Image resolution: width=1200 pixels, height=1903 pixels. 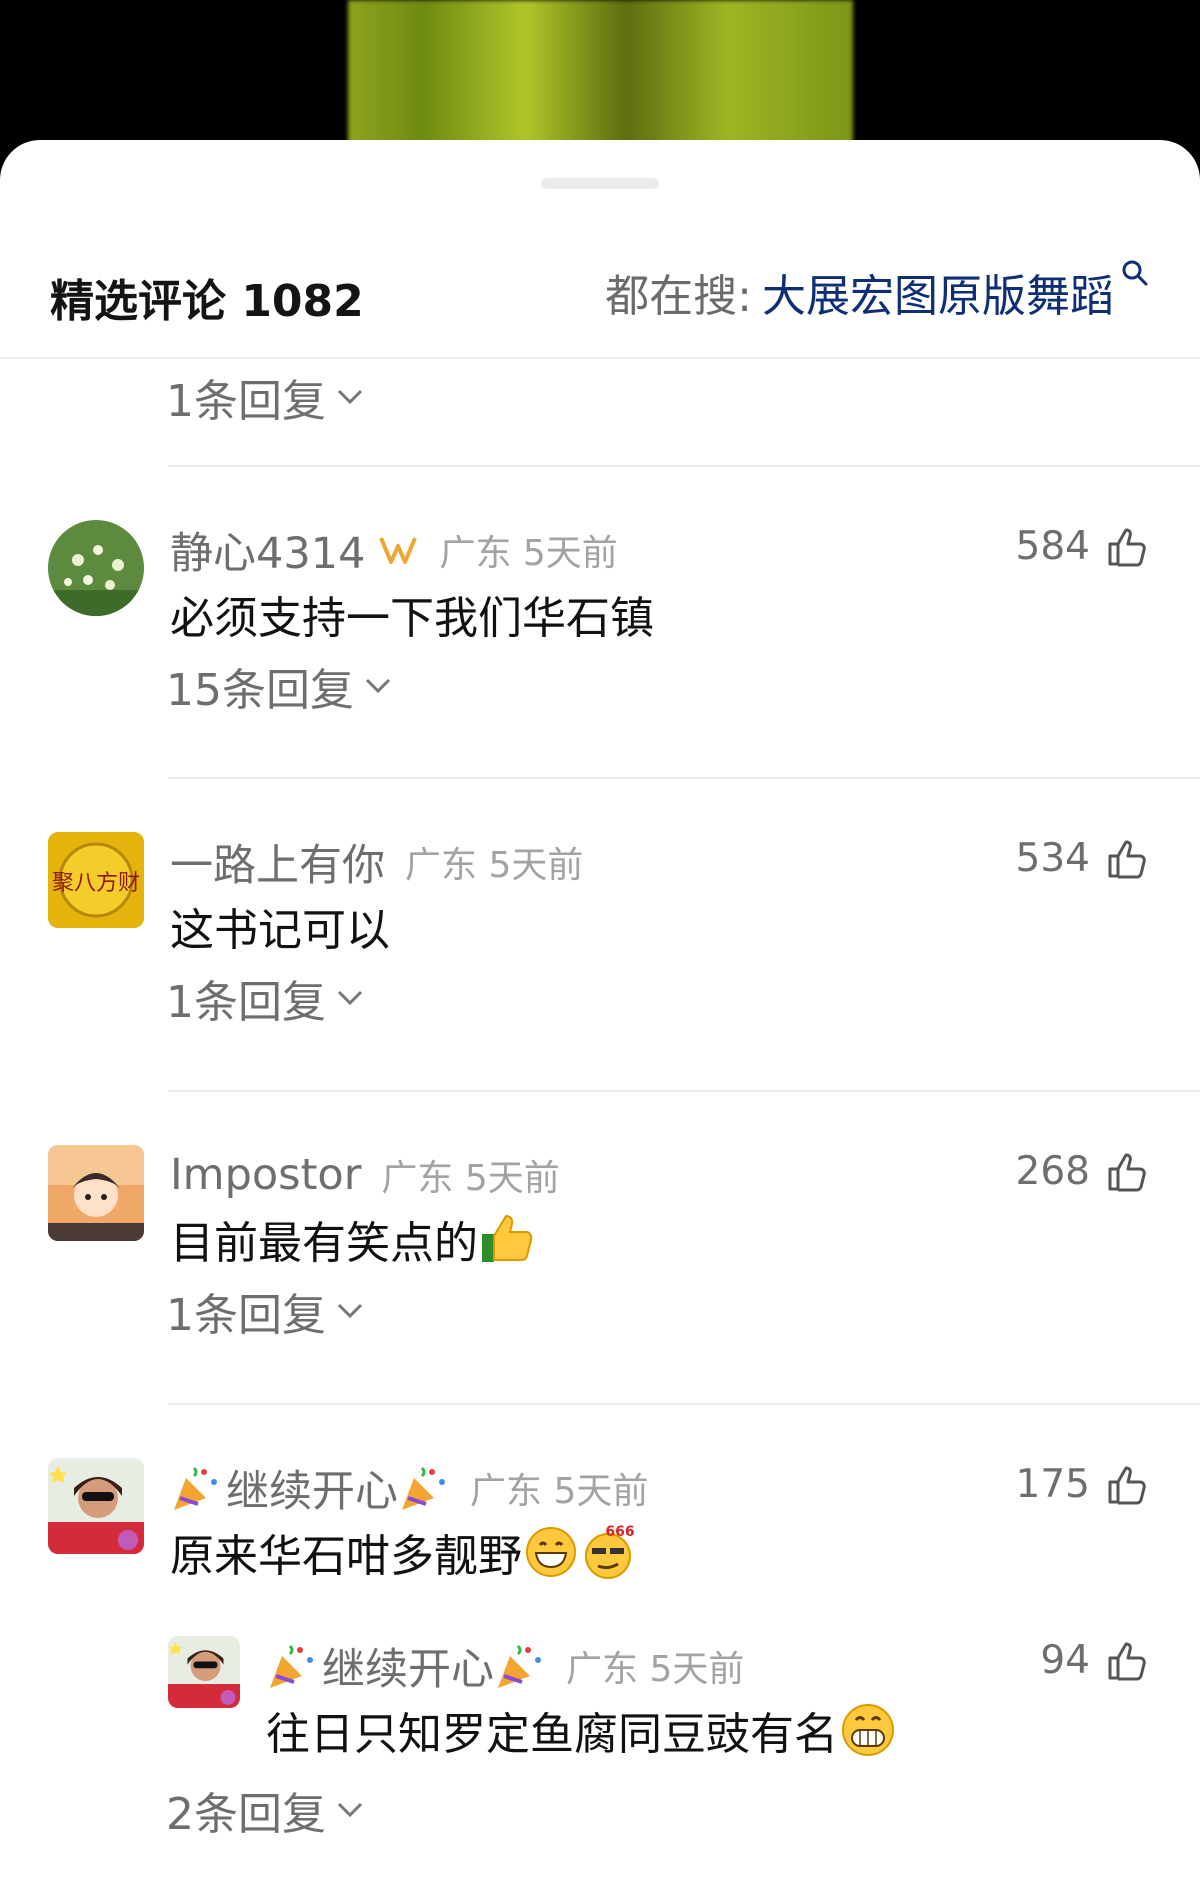 I want to click on emoji-badge-text: 666, so click(x=619, y=1532).